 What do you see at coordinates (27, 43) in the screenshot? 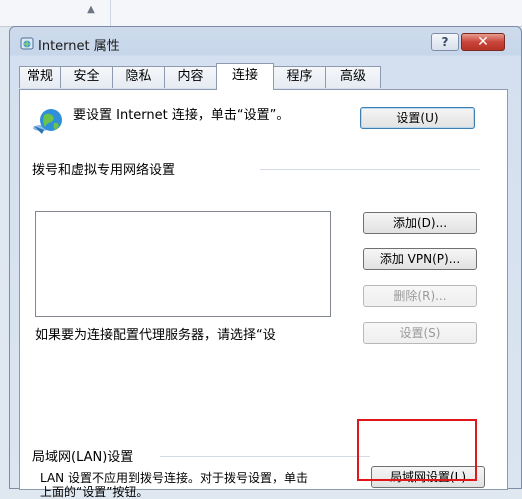
I see `internet-options-icon` at bounding box center [27, 43].